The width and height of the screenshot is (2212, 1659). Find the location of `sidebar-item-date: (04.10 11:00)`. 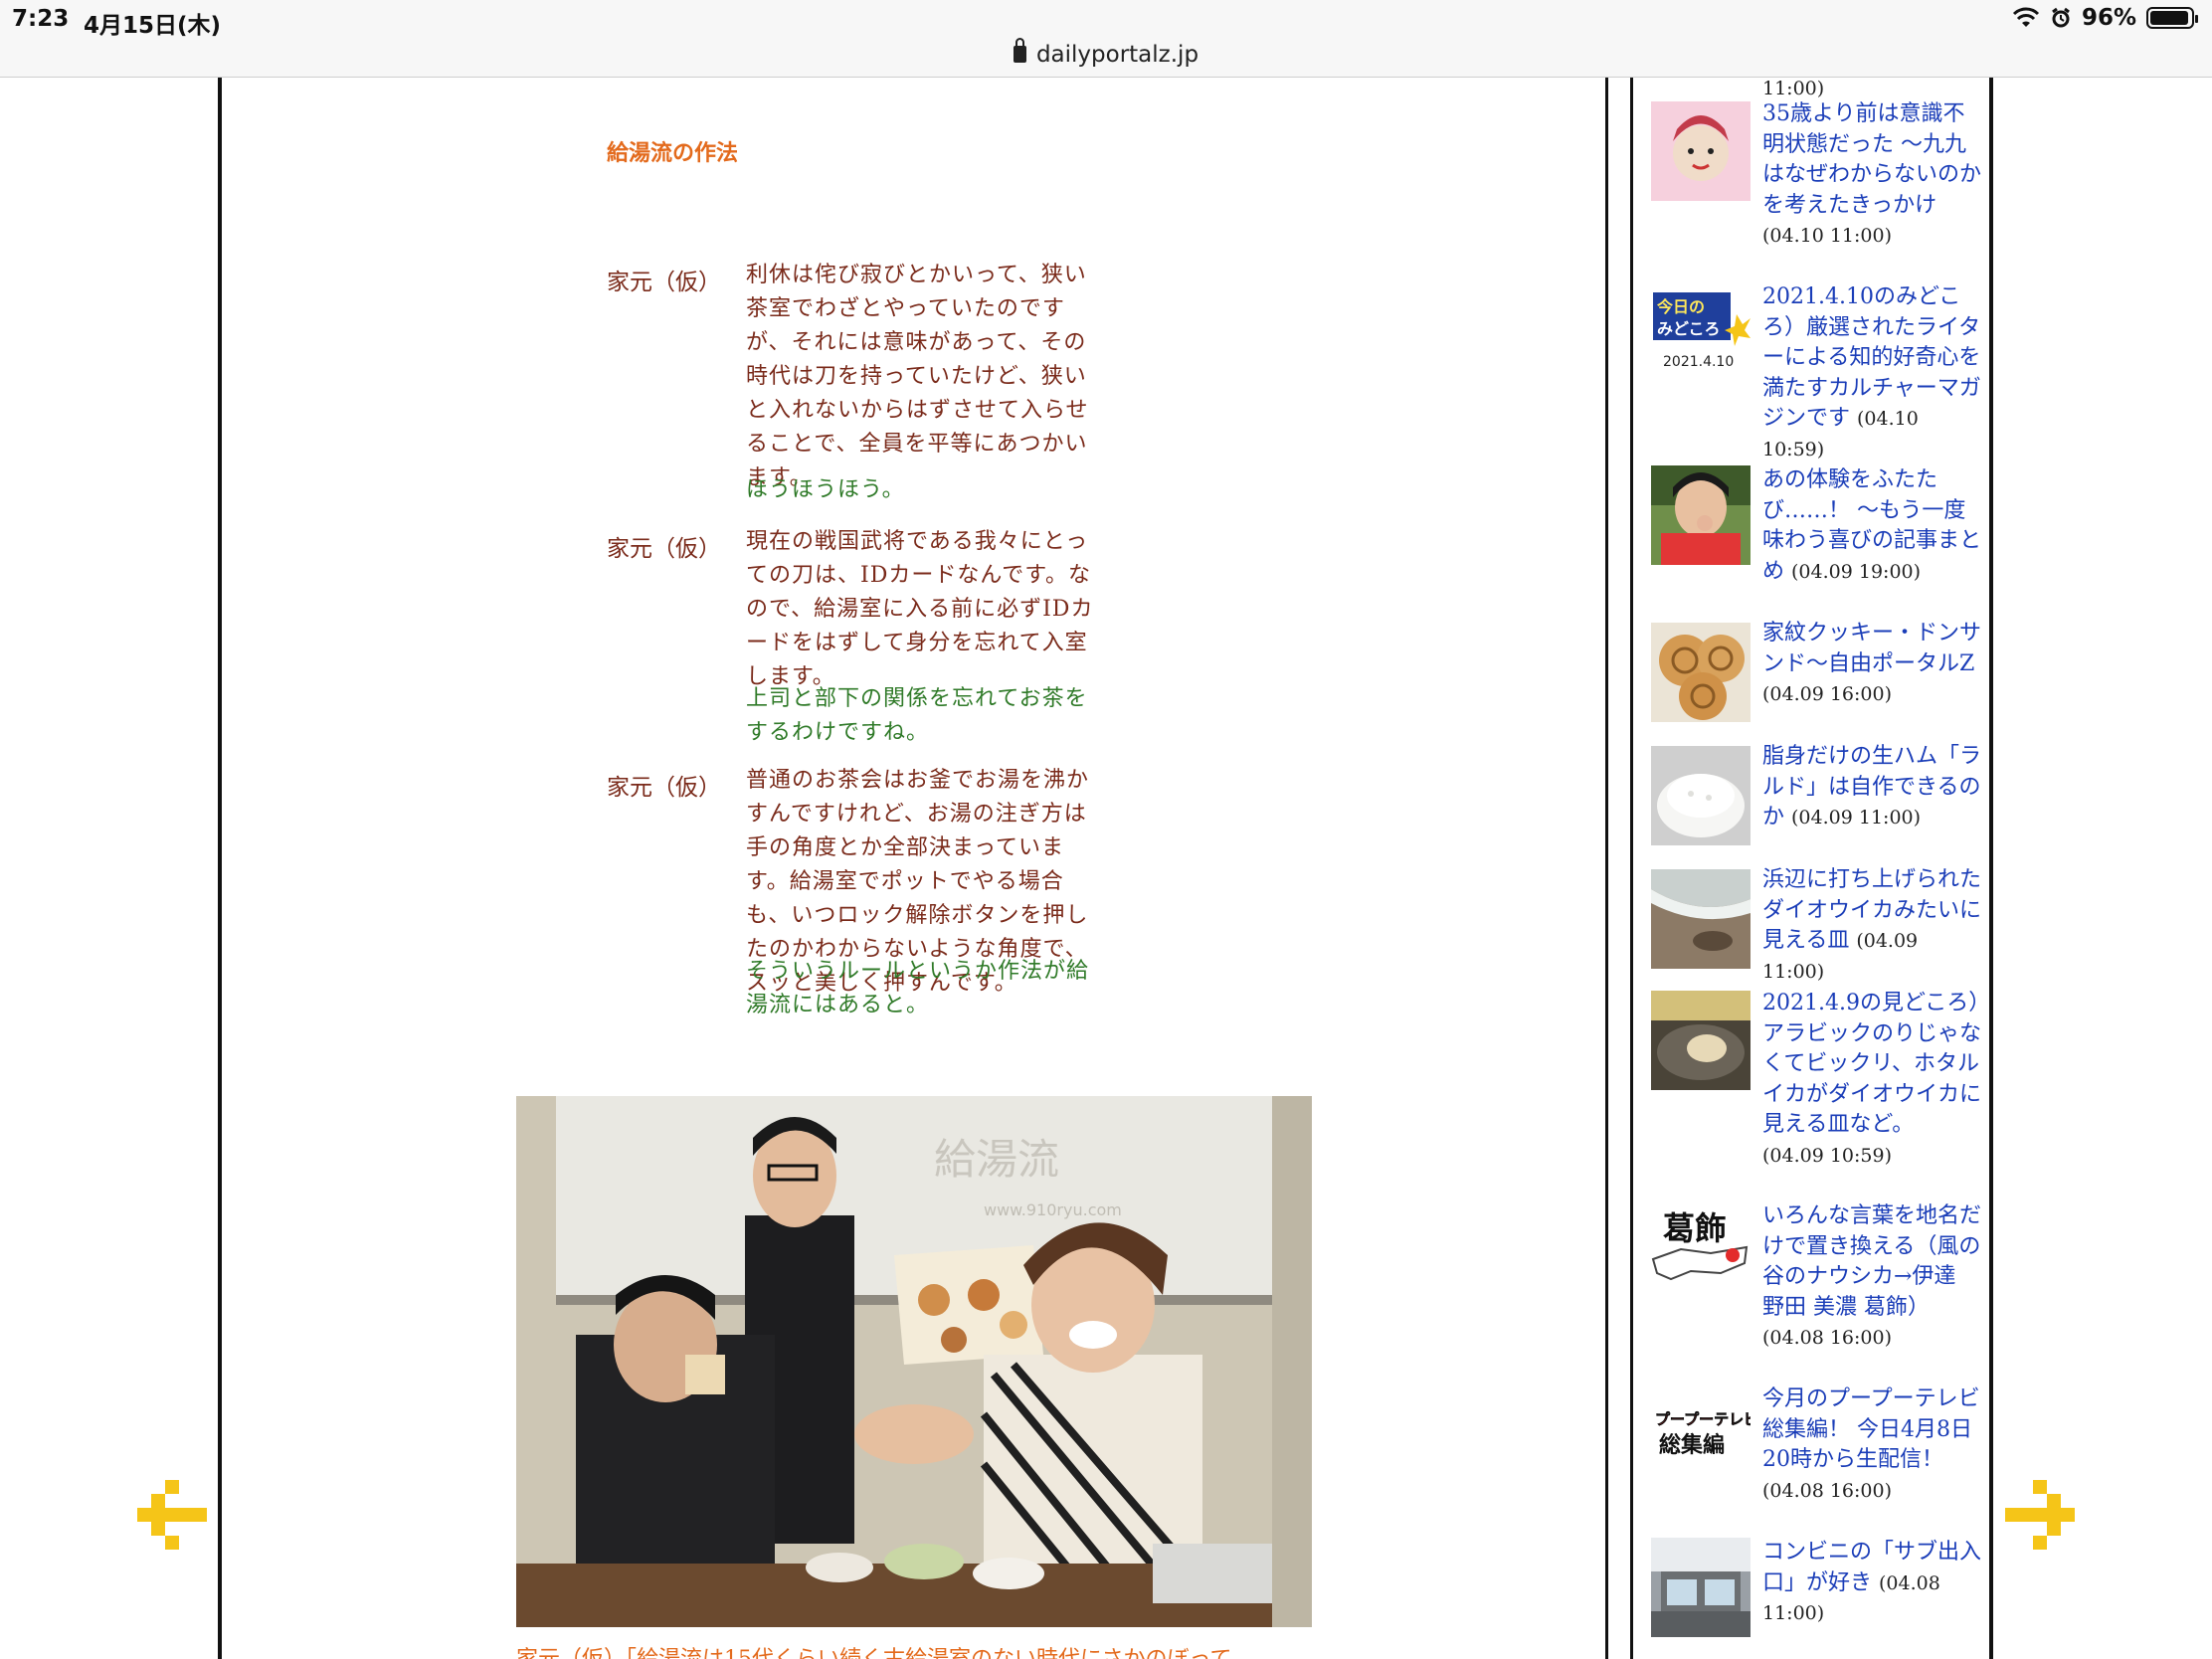

sidebar-item-date: (04.10 11:00) is located at coordinates (1827, 236).